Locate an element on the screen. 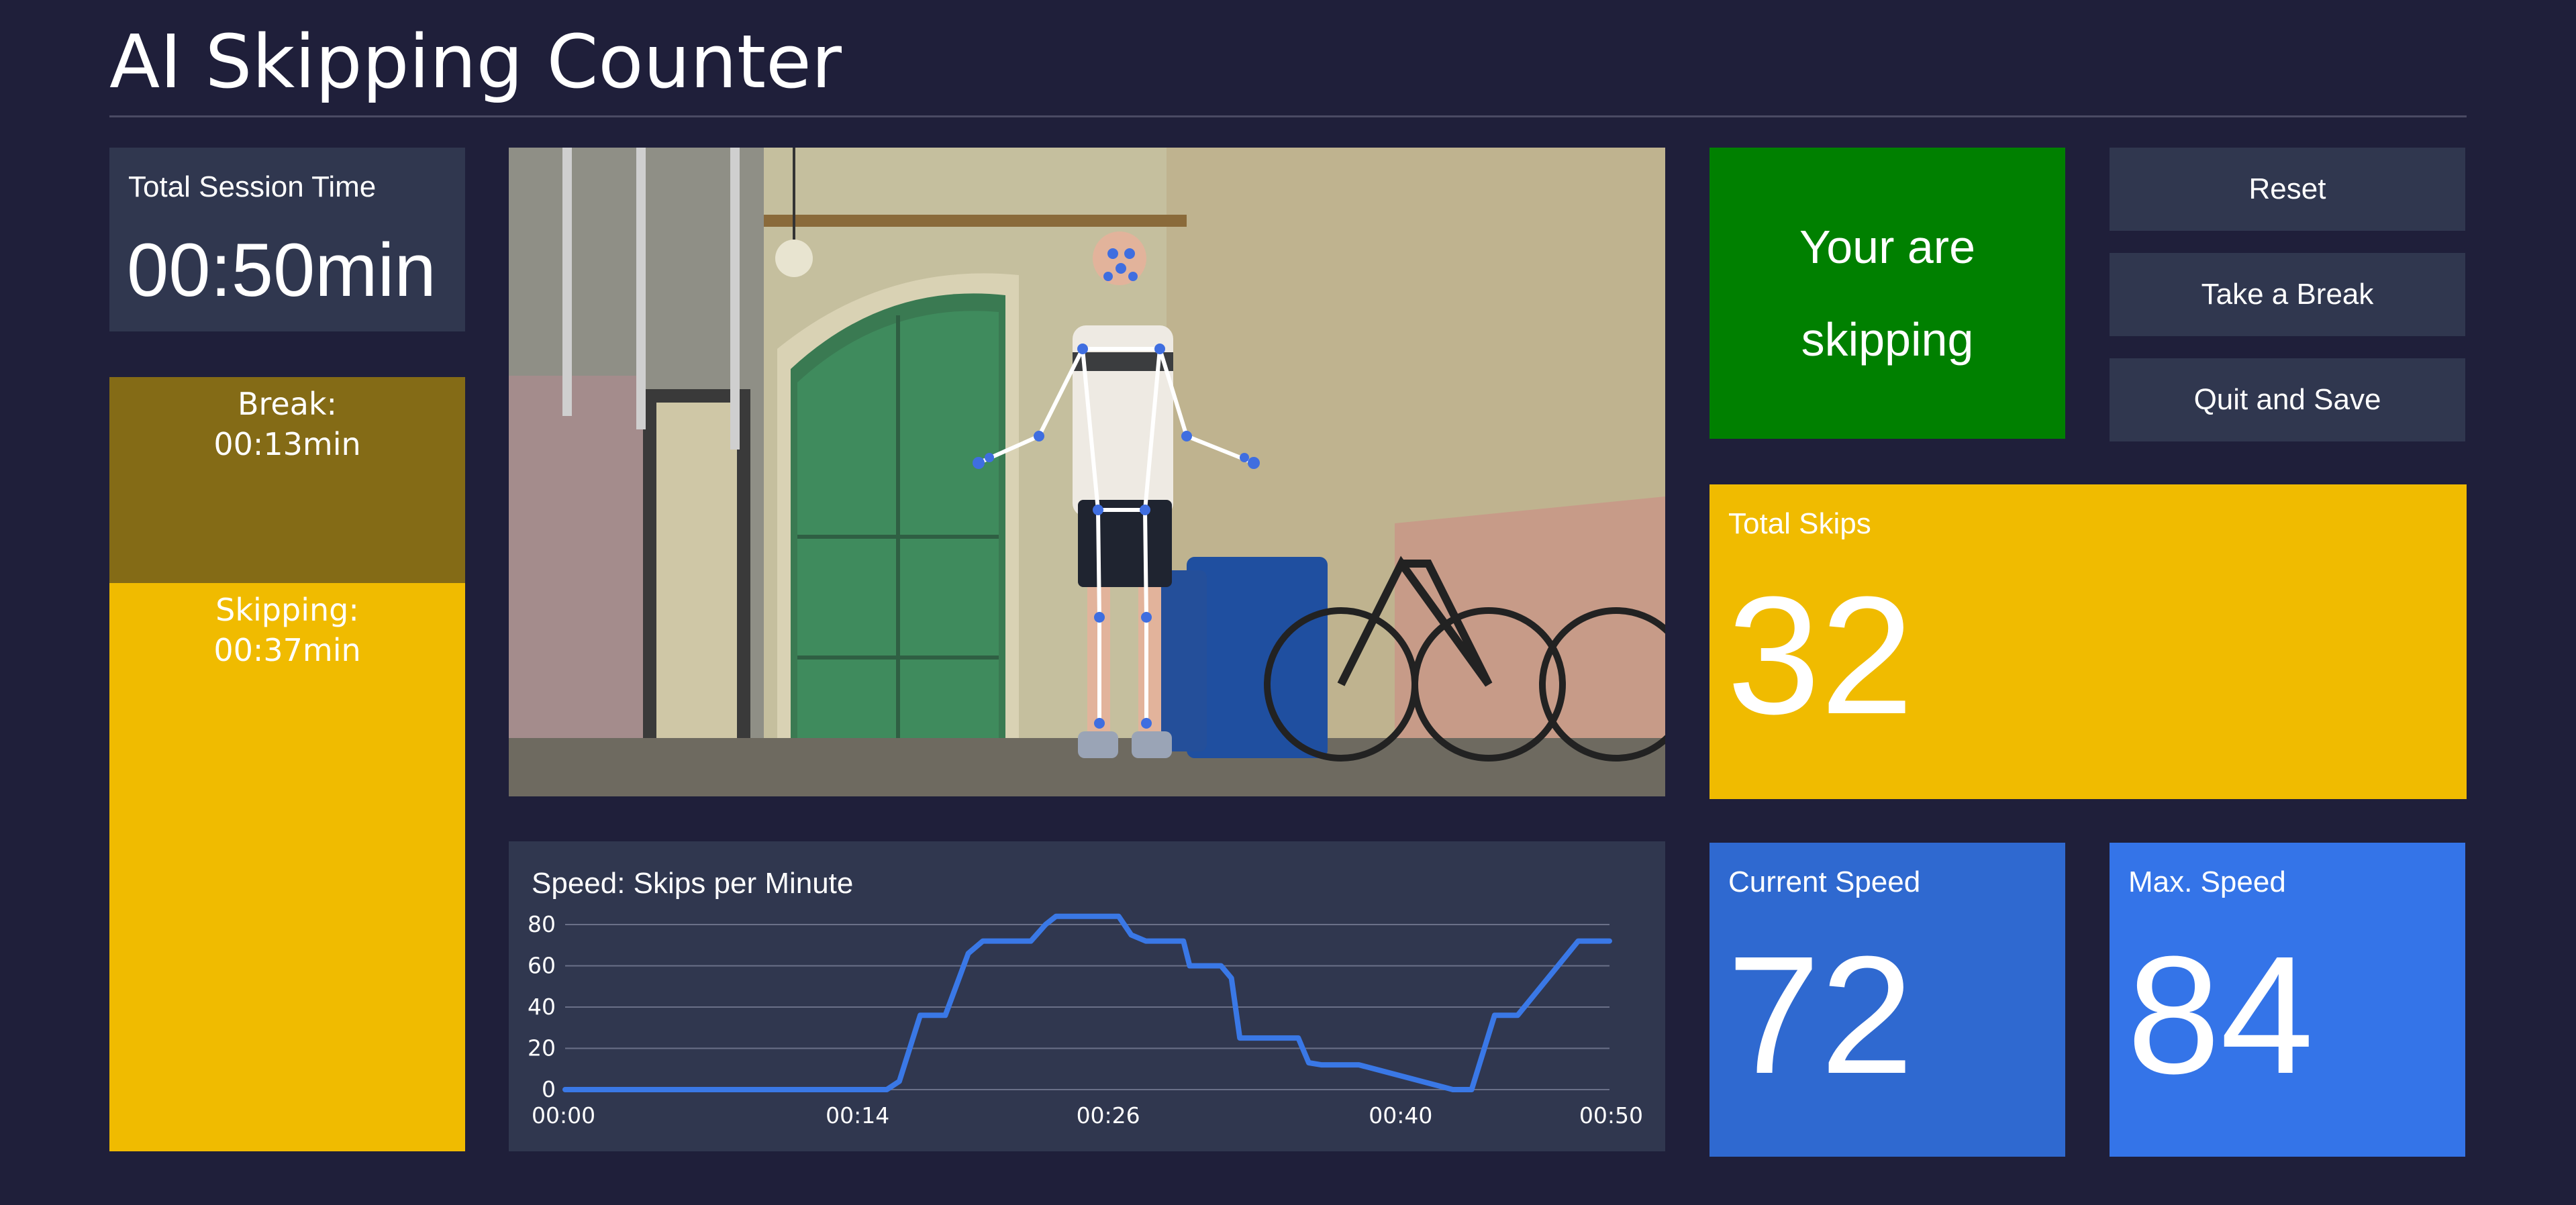 The height and width of the screenshot is (1205, 2576). speed-series-line is located at coordinates (1087, 1002).